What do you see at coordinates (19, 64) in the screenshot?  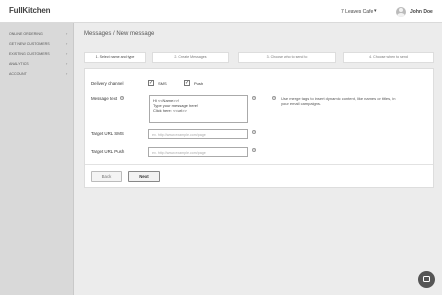 I see `sidebar-item-label: Analytics` at bounding box center [19, 64].